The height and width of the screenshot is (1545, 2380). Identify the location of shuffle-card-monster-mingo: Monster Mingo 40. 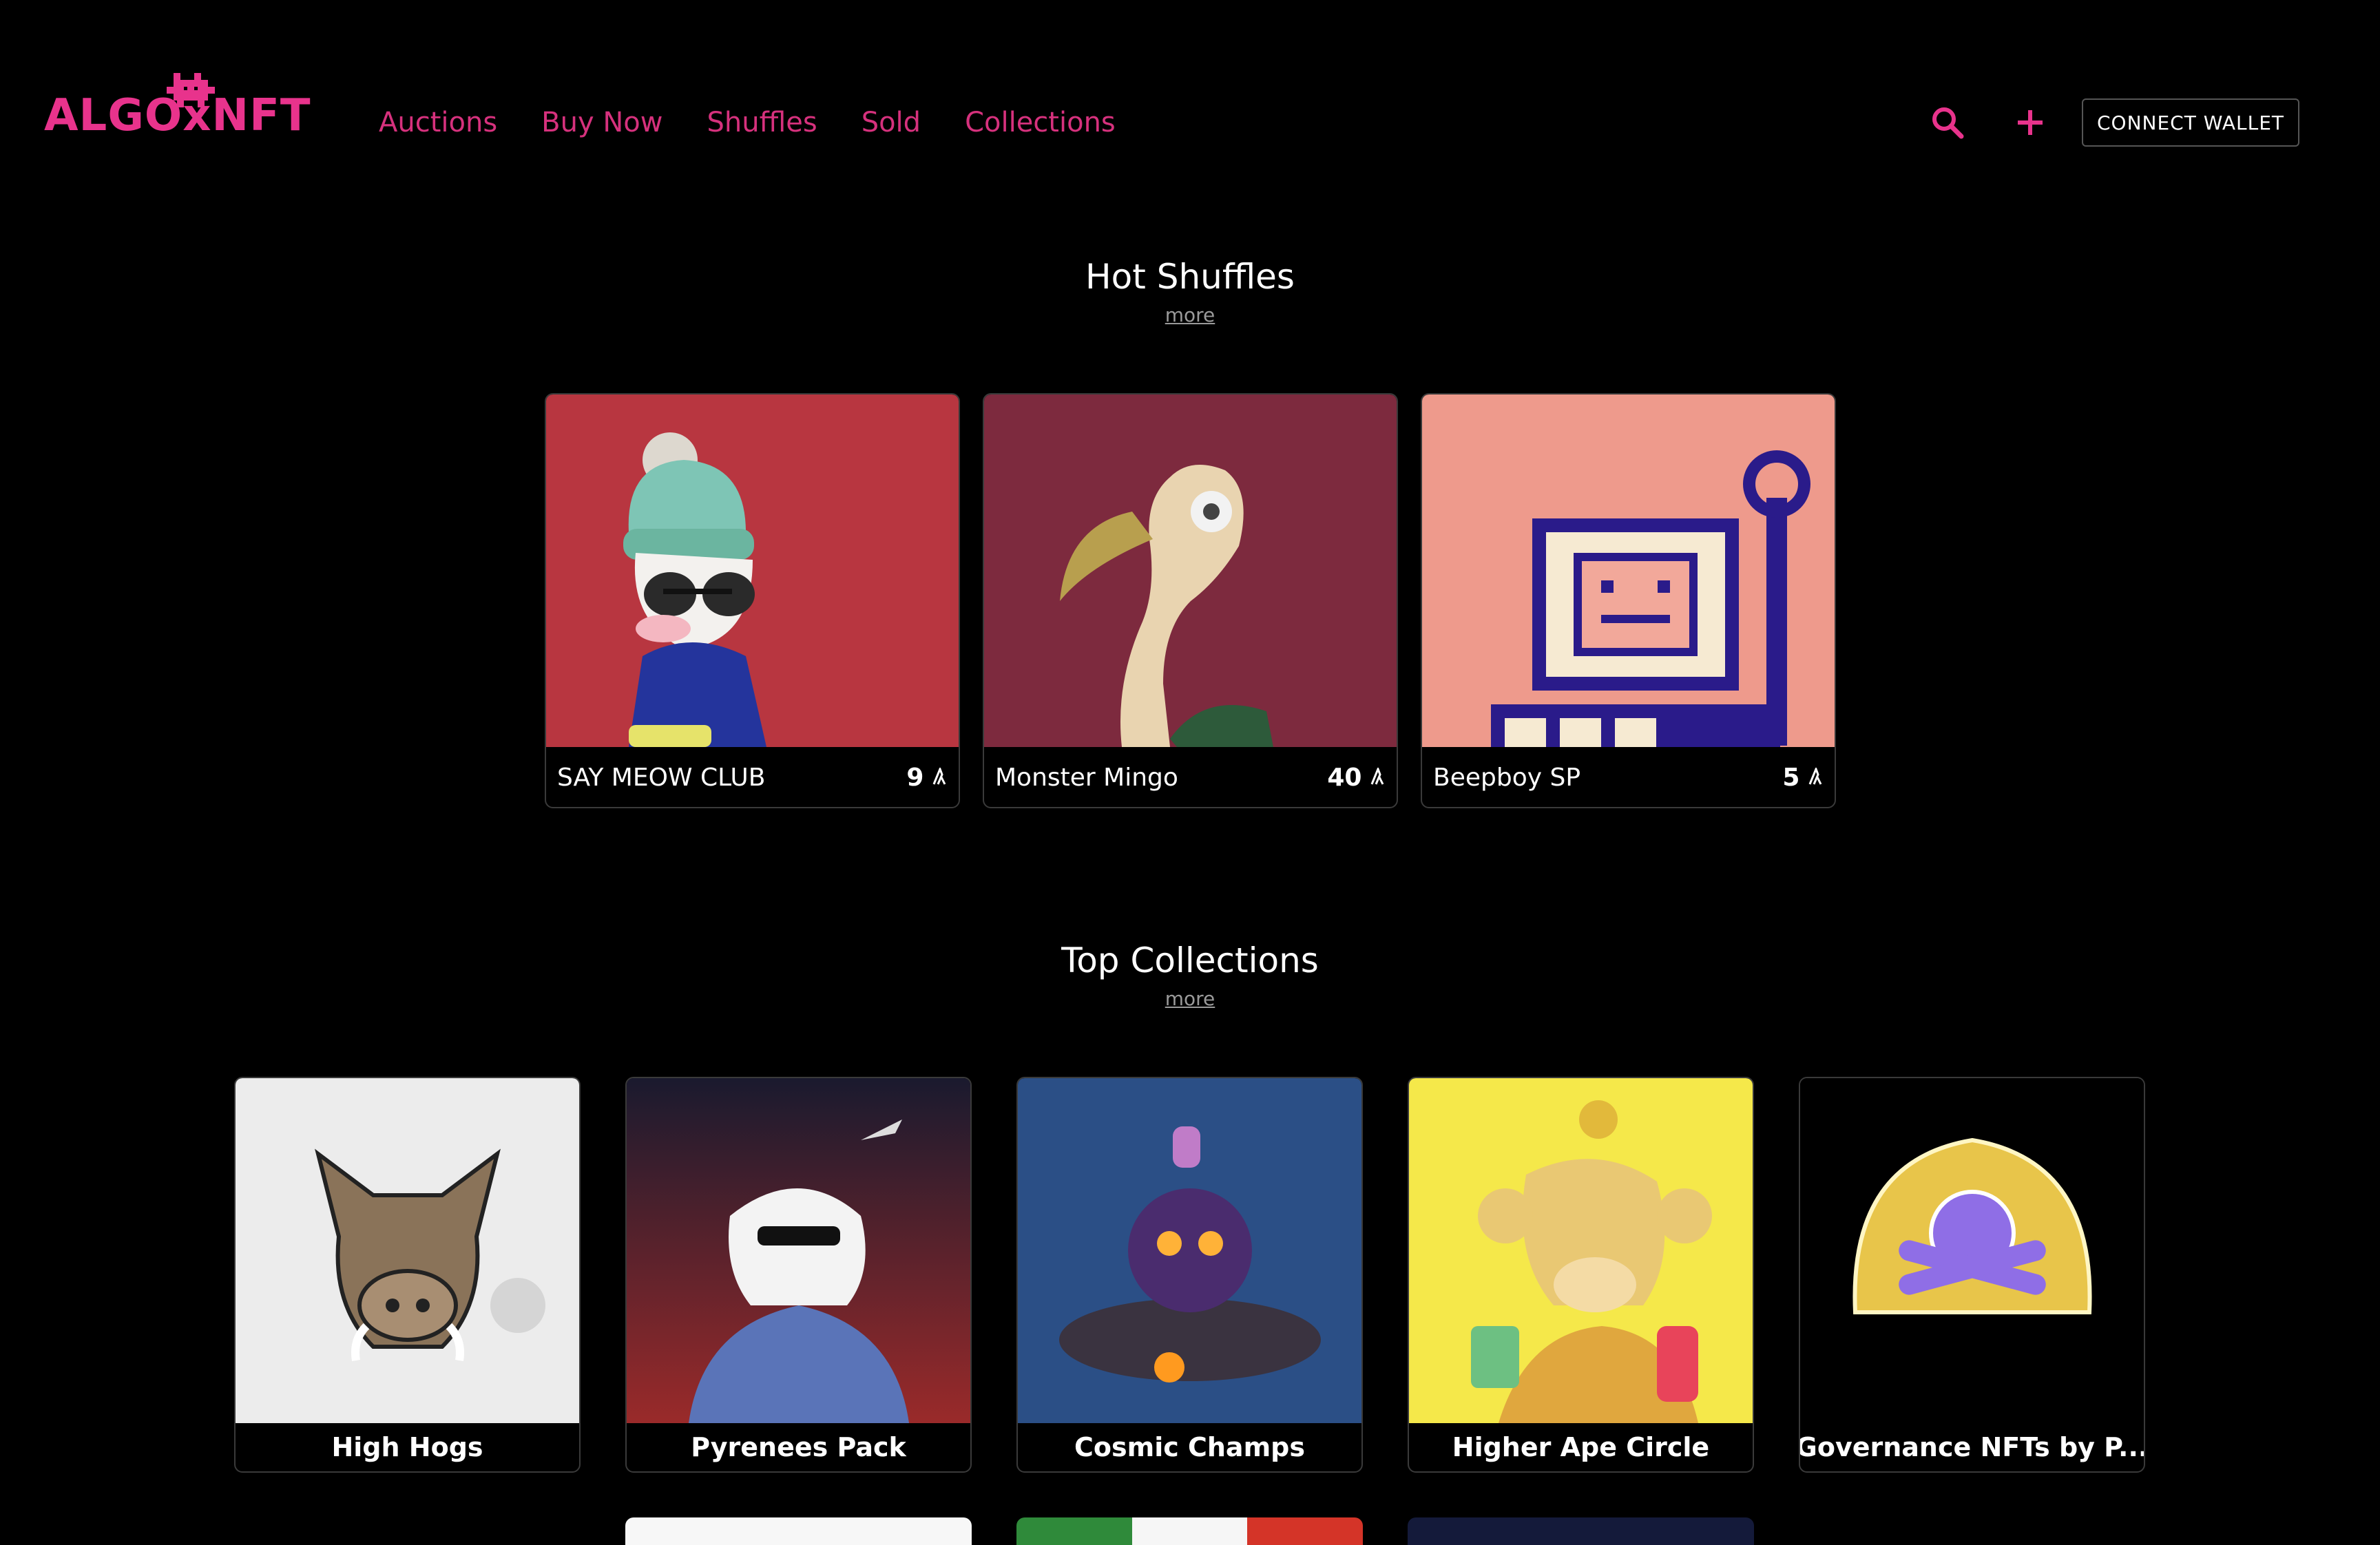
(1190, 600).